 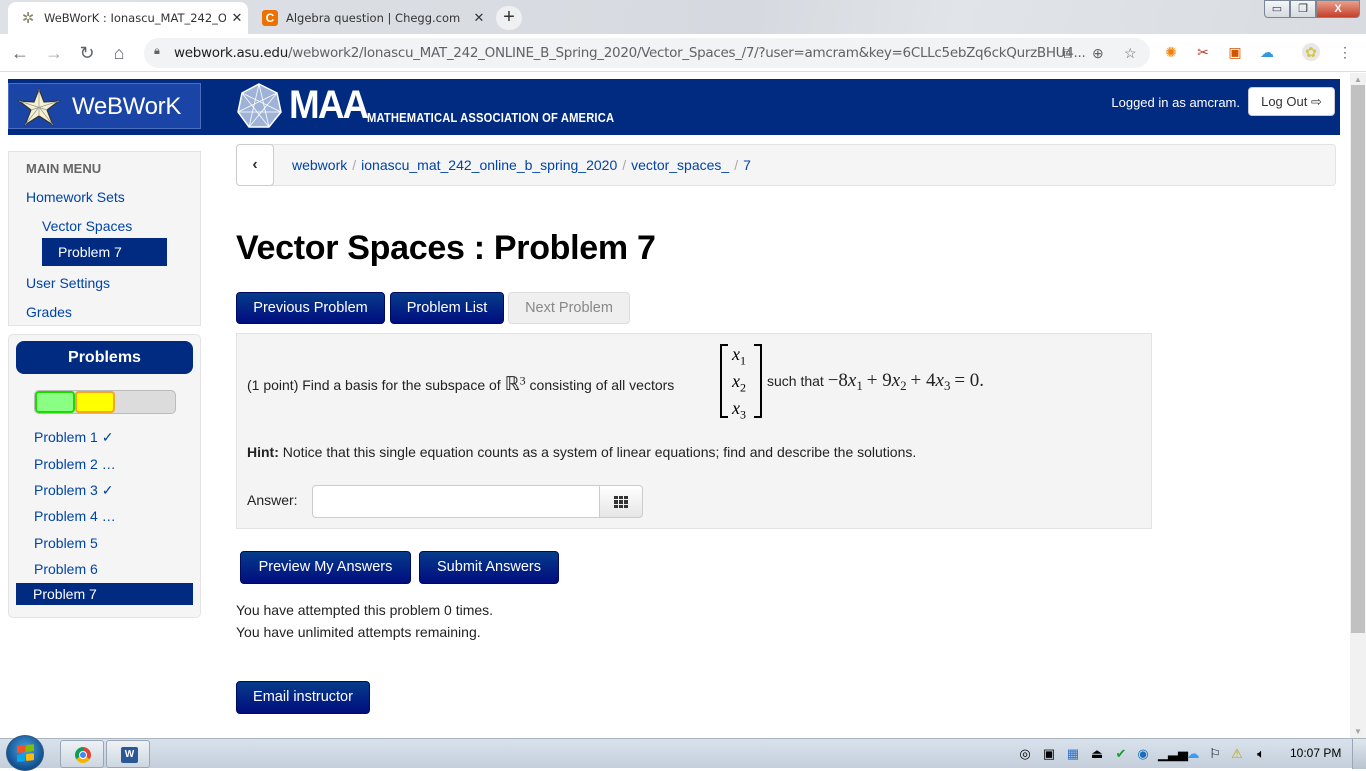 I want to click on cloud-extension-icon: ☁, so click(x=1267, y=52).